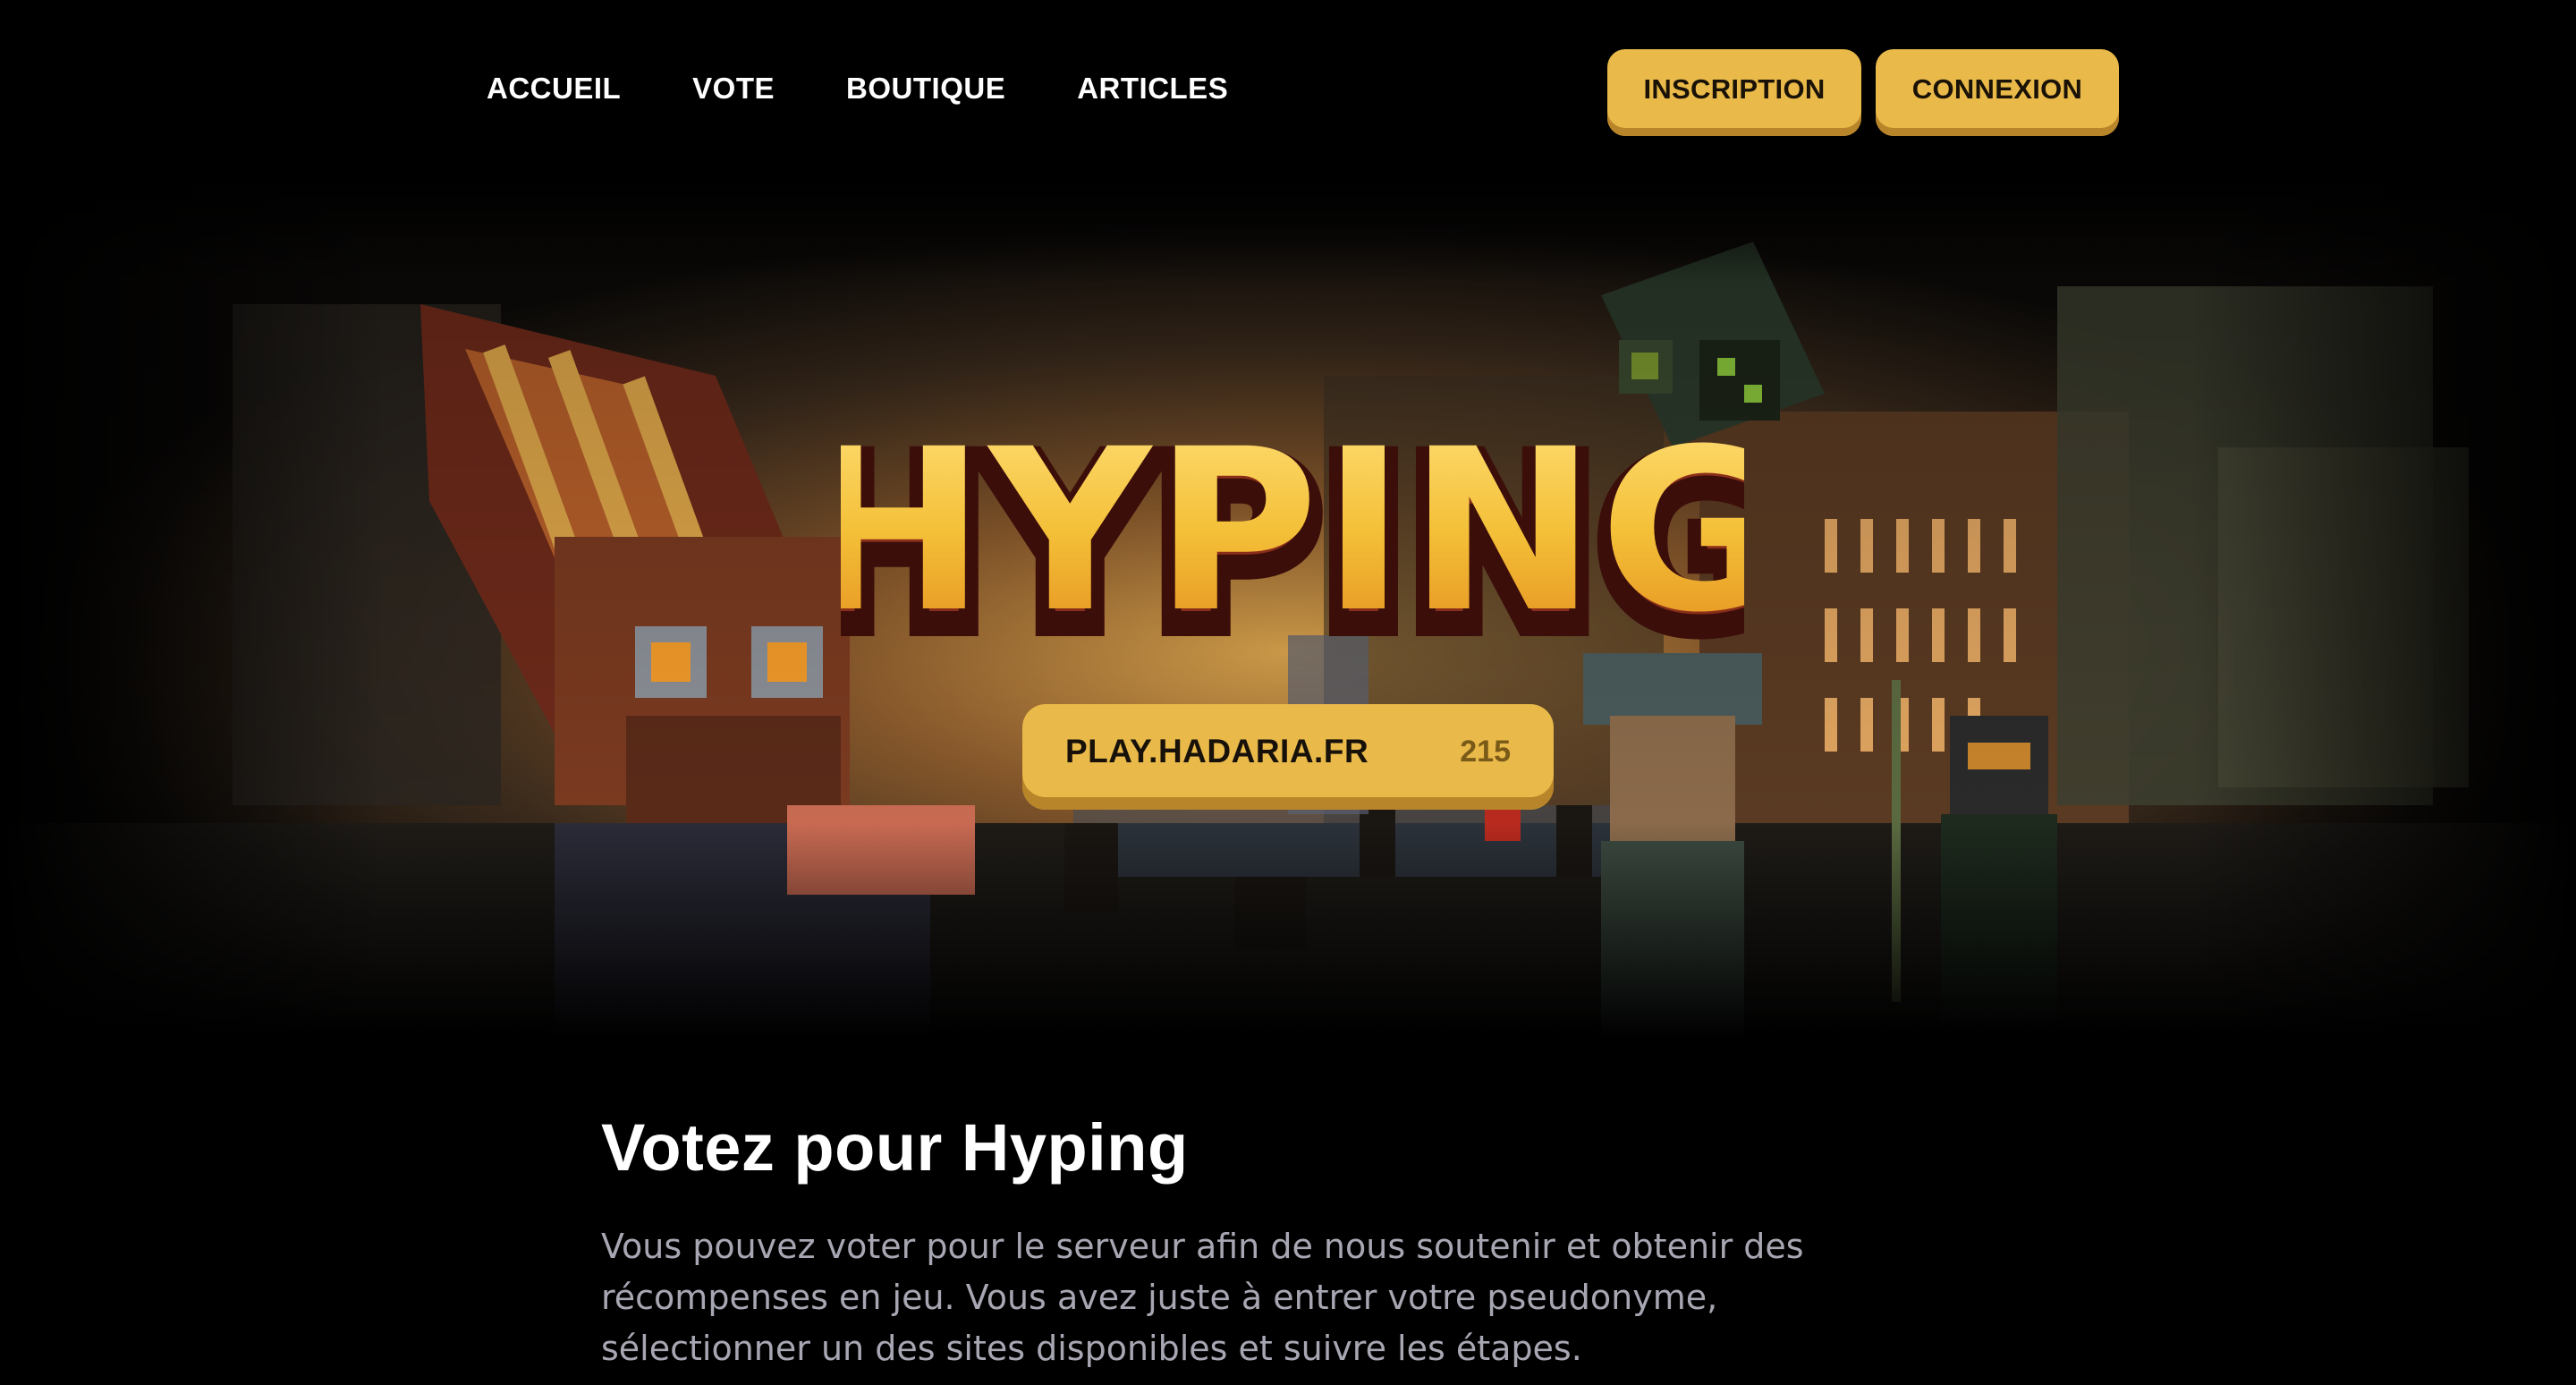 The image size is (2576, 1385). Describe the element at coordinates (1217, 751) in the screenshot. I see `server-ip: PLAY.HADARIA.FR` at that location.